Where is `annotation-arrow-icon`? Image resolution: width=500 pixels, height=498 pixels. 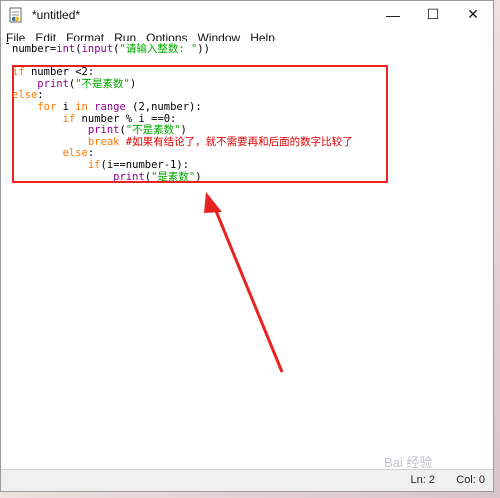 annotation-arrow-icon is located at coordinates (244, 282).